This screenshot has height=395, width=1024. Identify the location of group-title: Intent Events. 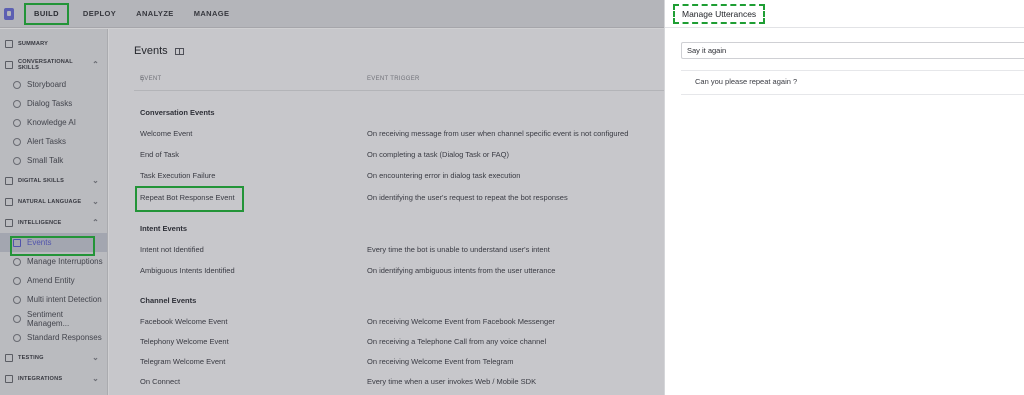
(164, 228).